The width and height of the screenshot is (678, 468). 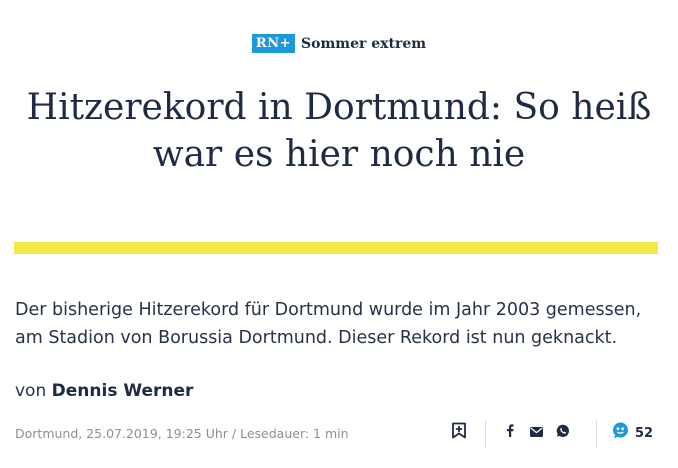 I want to click on share-whatsapp-button, so click(x=563, y=433).